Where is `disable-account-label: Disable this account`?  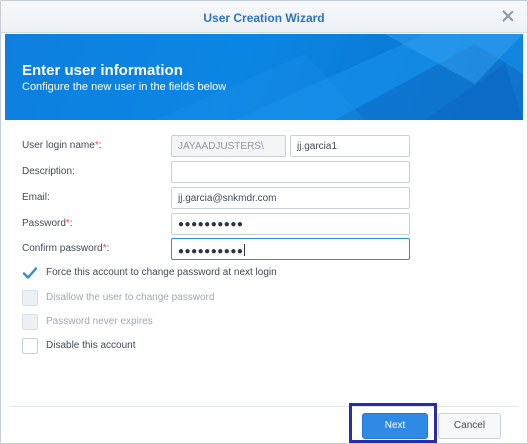 disable-account-label: Disable this account is located at coordinates (91, 345).